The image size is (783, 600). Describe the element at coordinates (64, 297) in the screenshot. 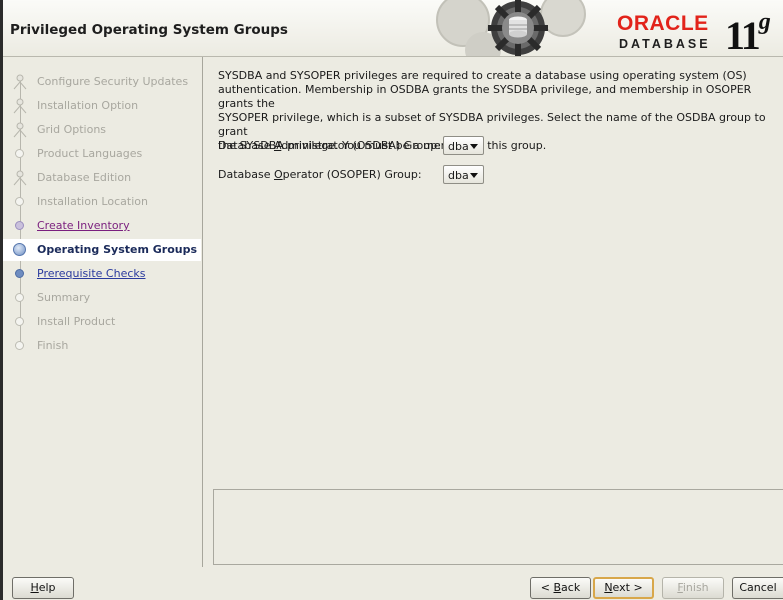

I see `step-label: Summary` at that location.